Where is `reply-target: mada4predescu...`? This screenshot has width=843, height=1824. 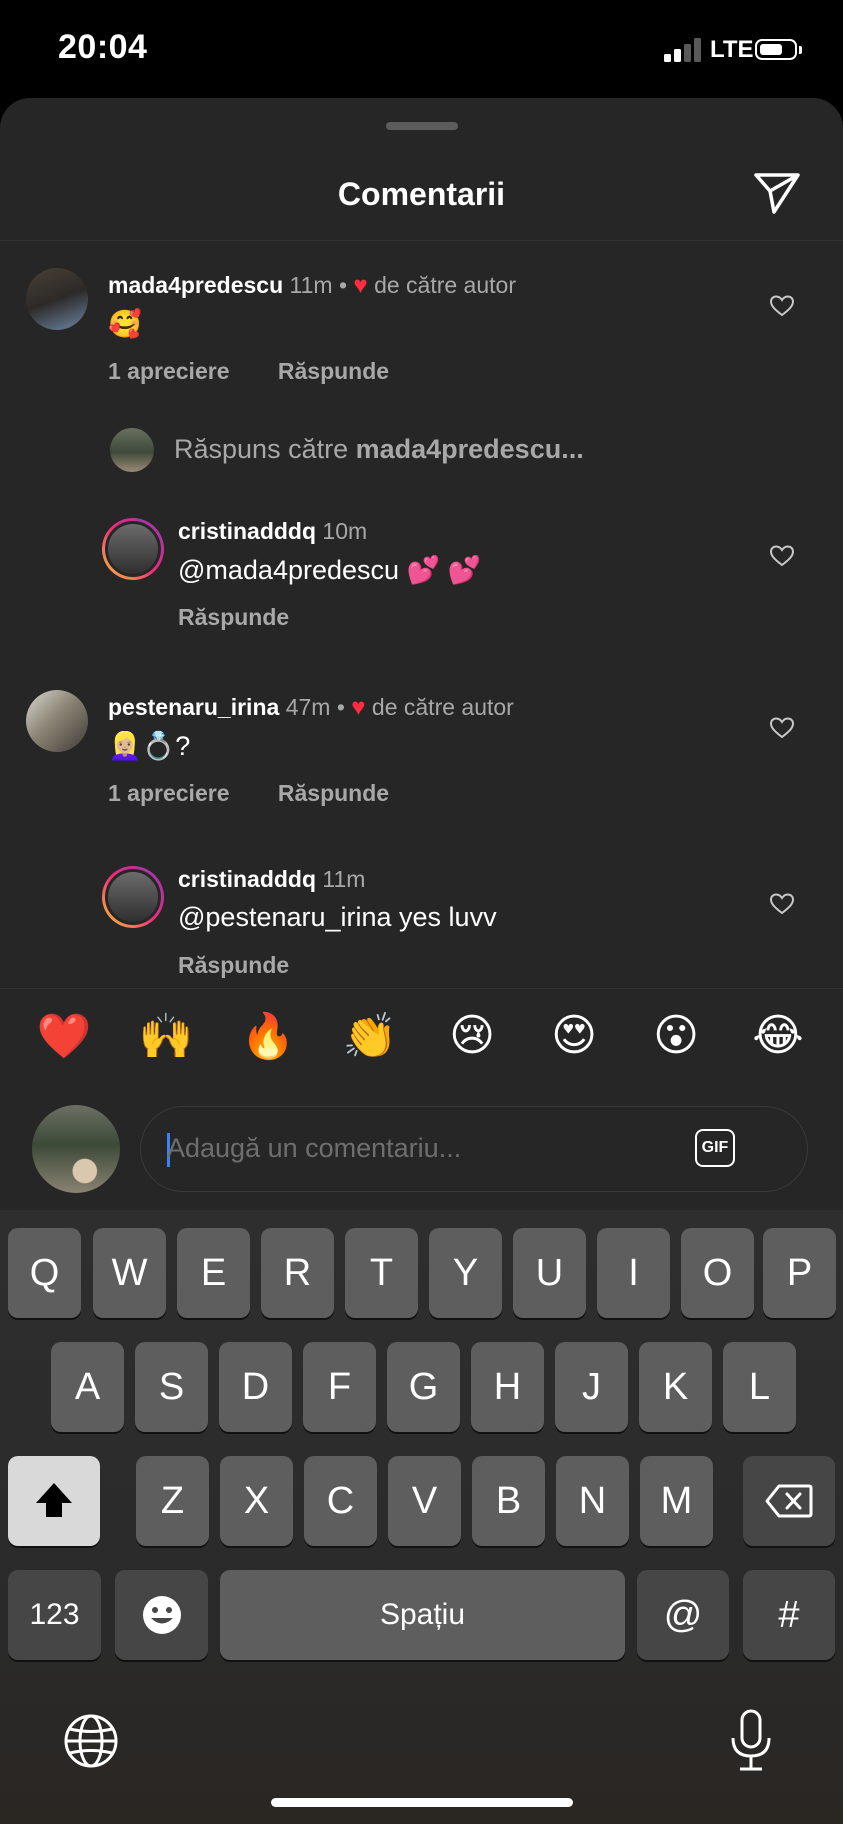 reply-target: mada4predescu... is located at coordinates (469, 449).